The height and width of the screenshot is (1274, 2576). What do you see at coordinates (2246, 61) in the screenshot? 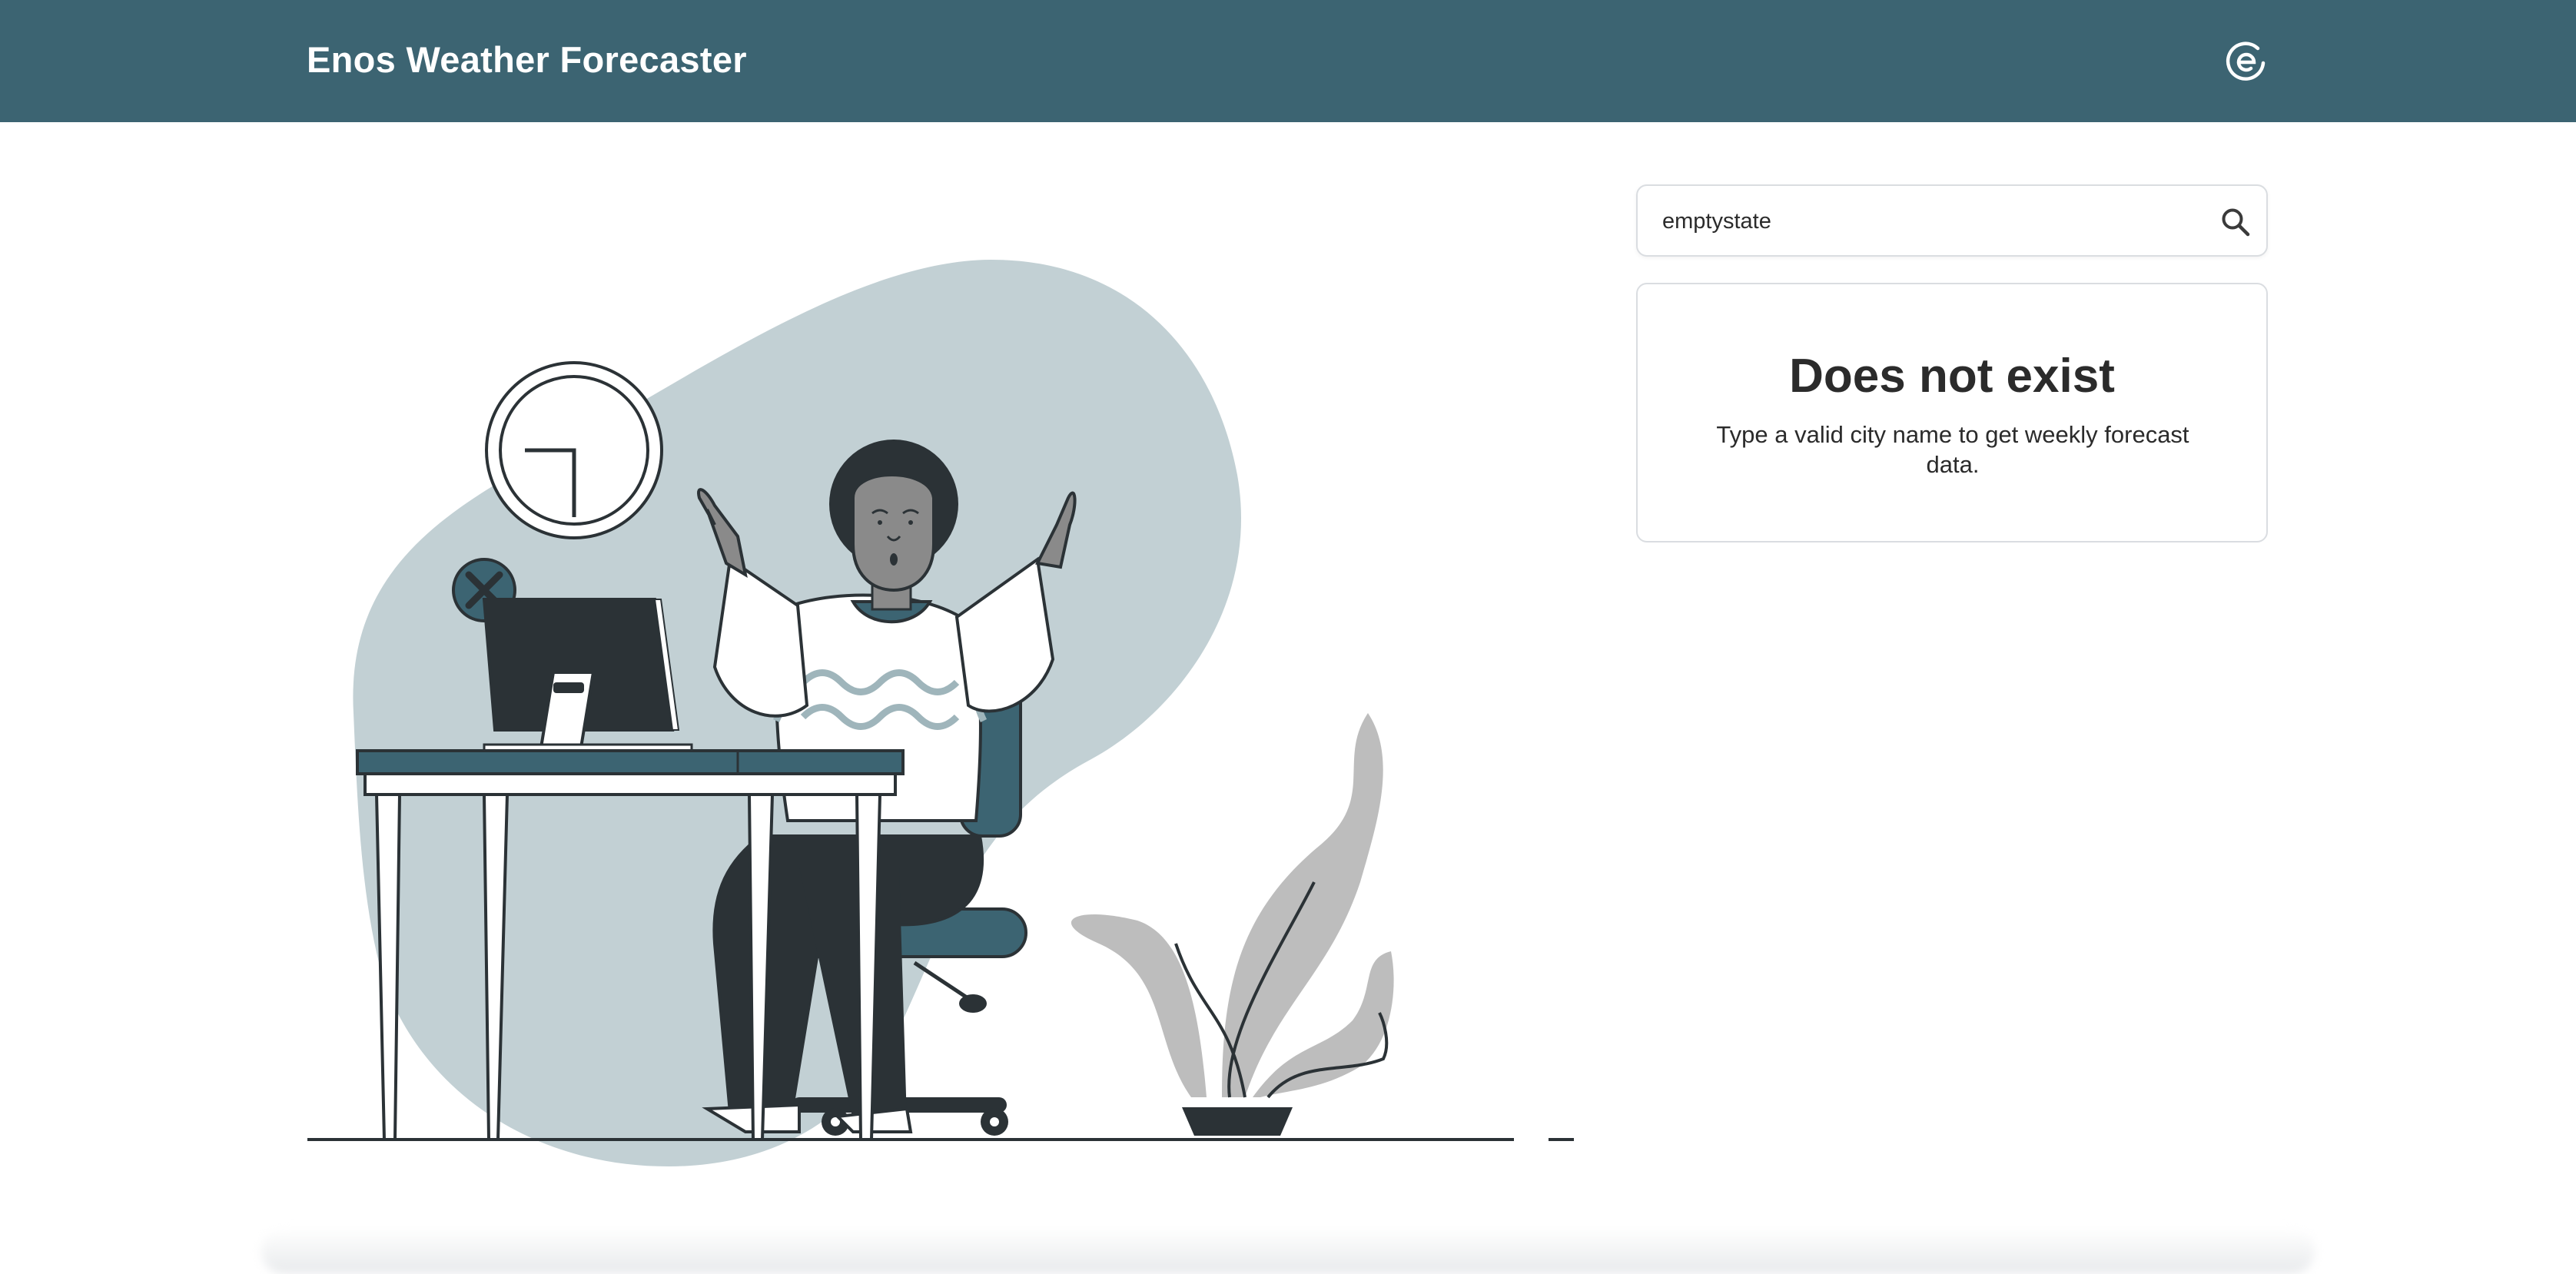
I see `enos-logo-icon` at bounding box center [2246, 61].